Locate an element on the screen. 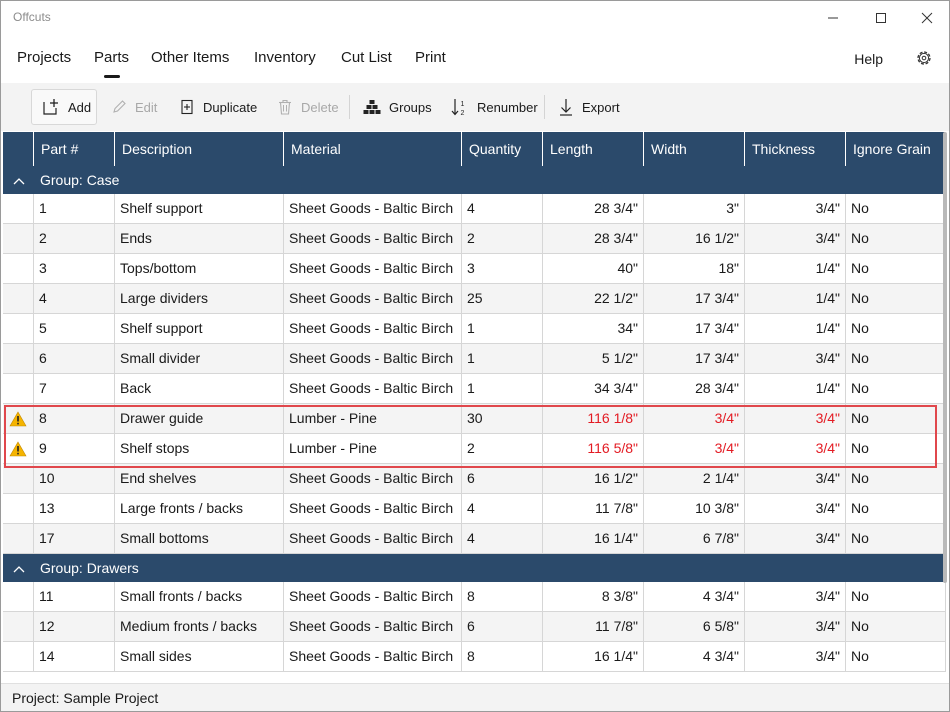 This screenshot has width=950, height=712. cell-part-number: 6 is located at coordinates (74, 358).